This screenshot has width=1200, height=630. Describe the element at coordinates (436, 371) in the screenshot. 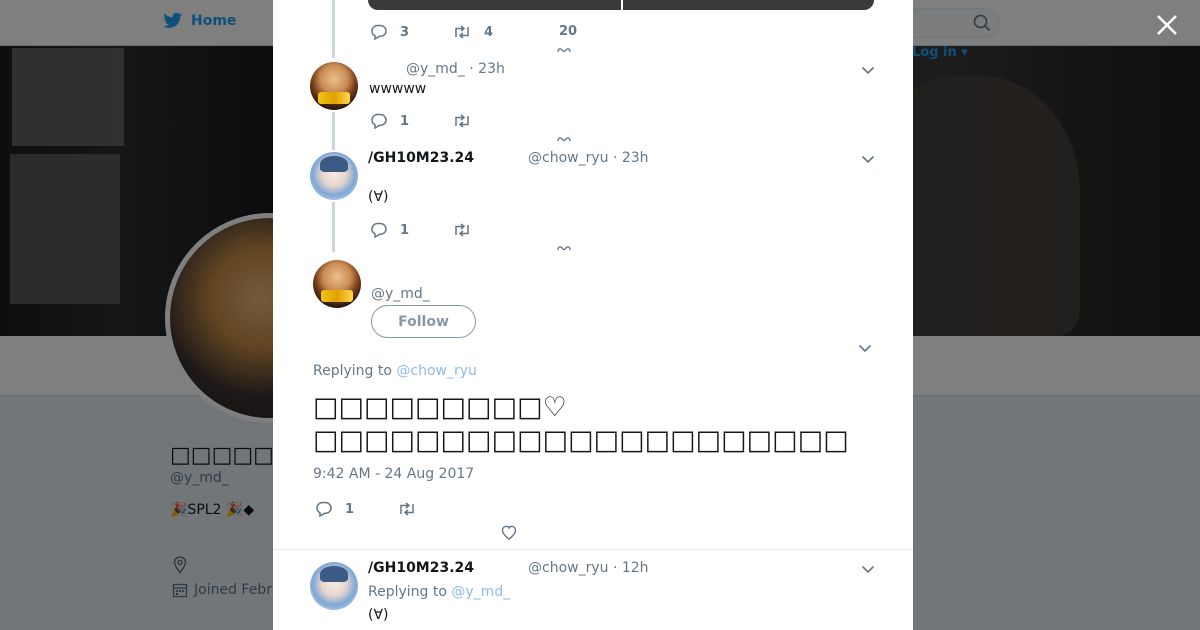

I see `replying-to-link: @chow_ryu` at that location.